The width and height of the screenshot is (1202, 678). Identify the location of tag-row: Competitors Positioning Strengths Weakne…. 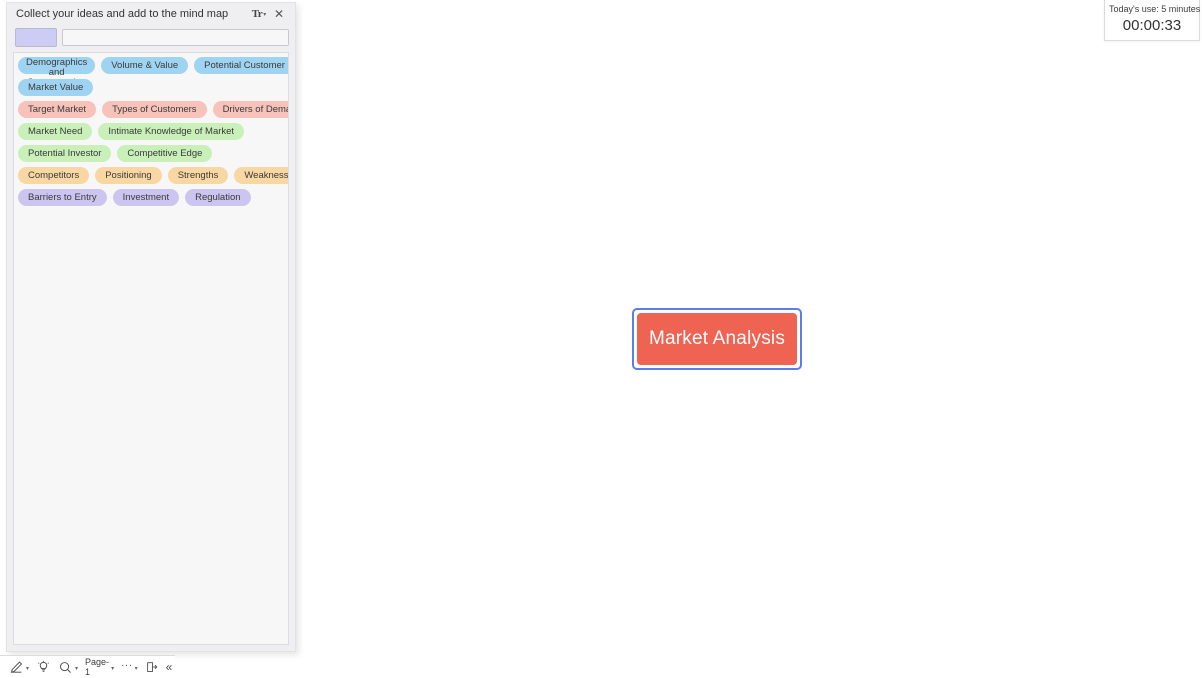
(153, 175).